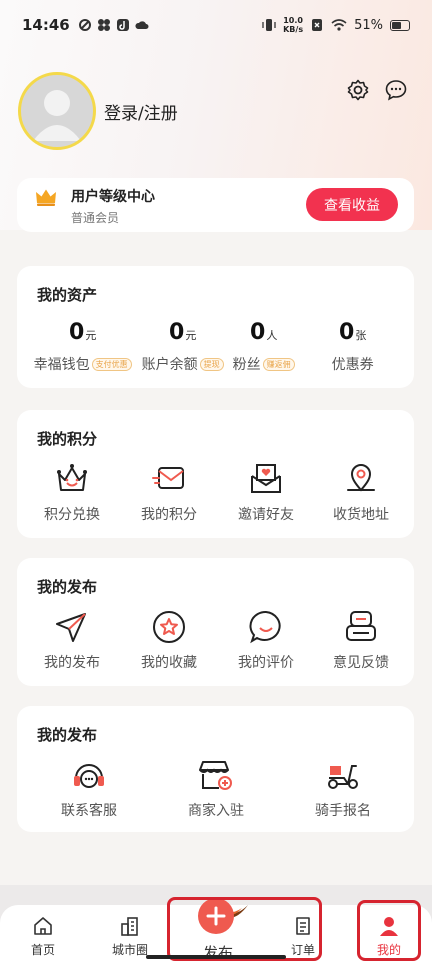 This screenshot has height=964, width=432. What do you see at coordinates (83, 346) in the screenshot?
I see `asset-wallet: 0元 幸福钱包 支付优惠` at bounding box center [83, 346].